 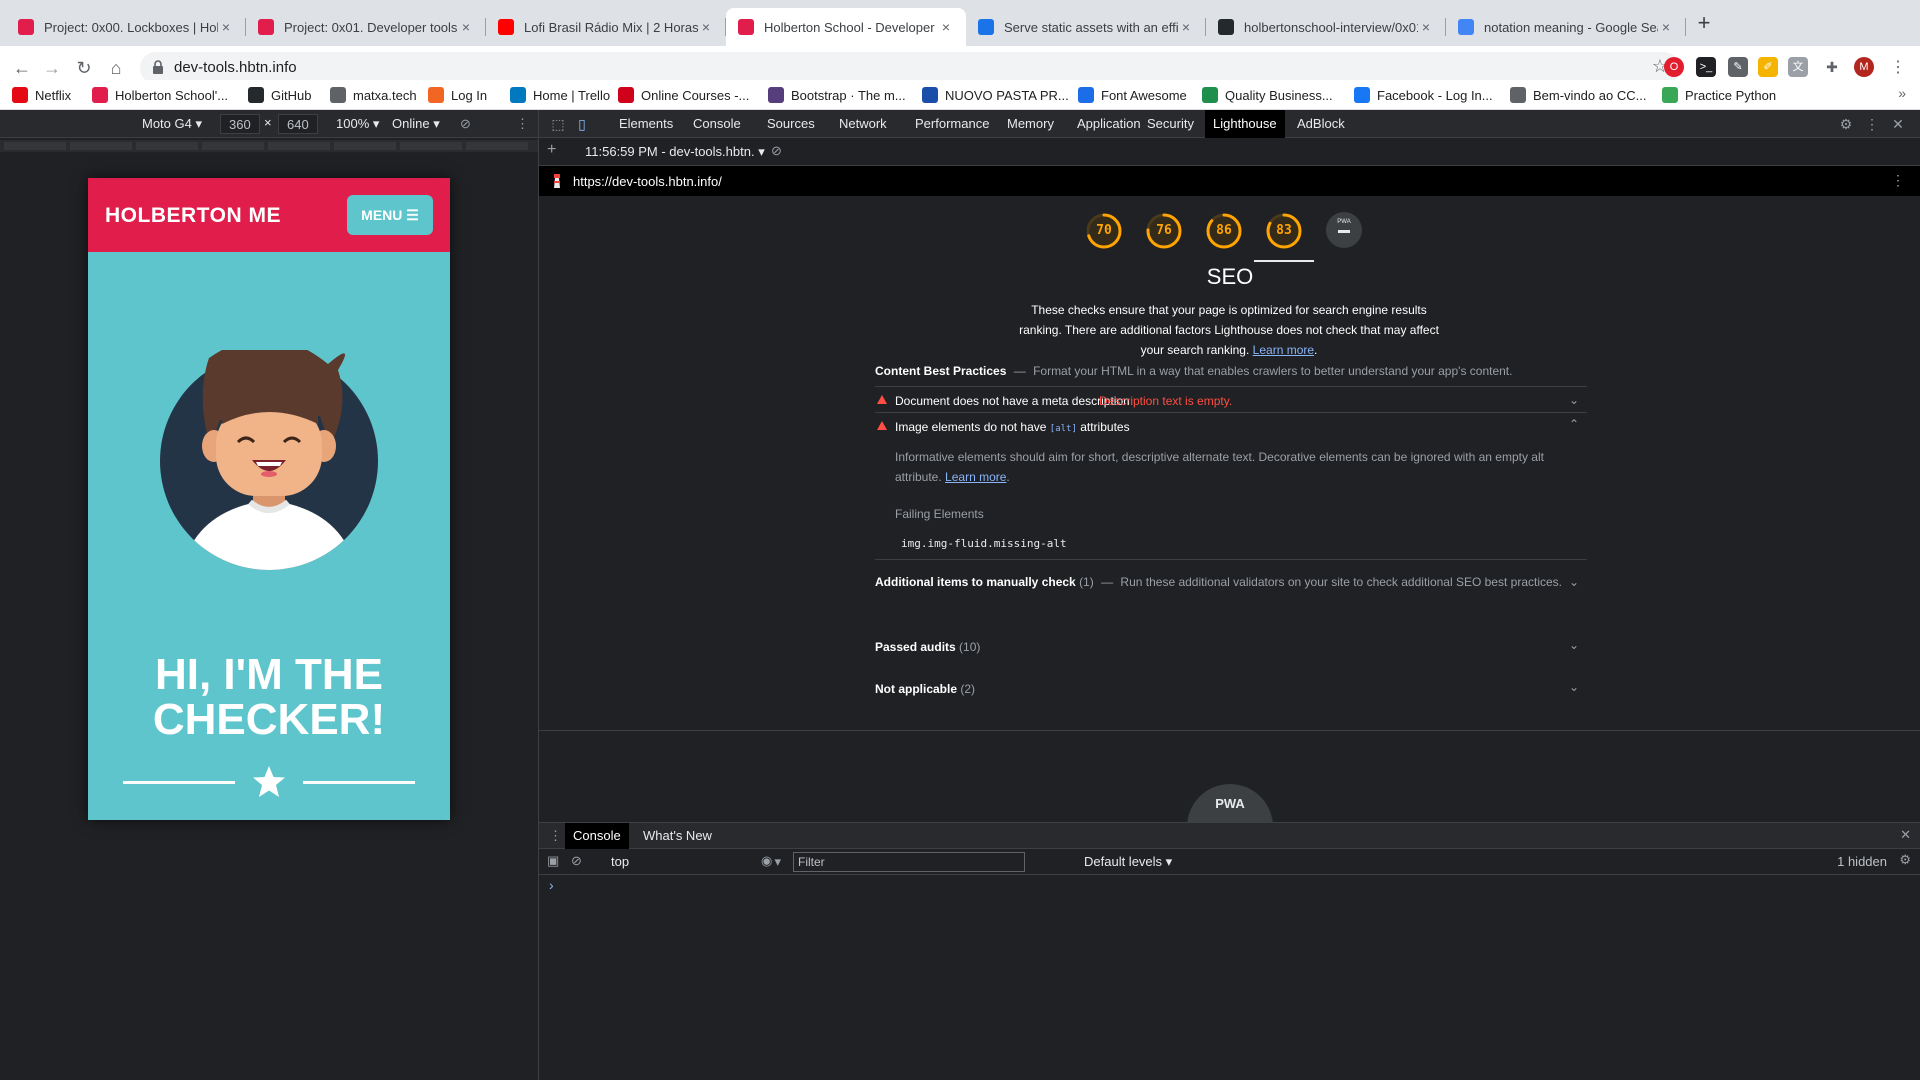 What do you see at coordinates (1128, 862) in the screenshot?
I see `log-levels-select: Default levels ▾` at bounding box center [1128, 862].